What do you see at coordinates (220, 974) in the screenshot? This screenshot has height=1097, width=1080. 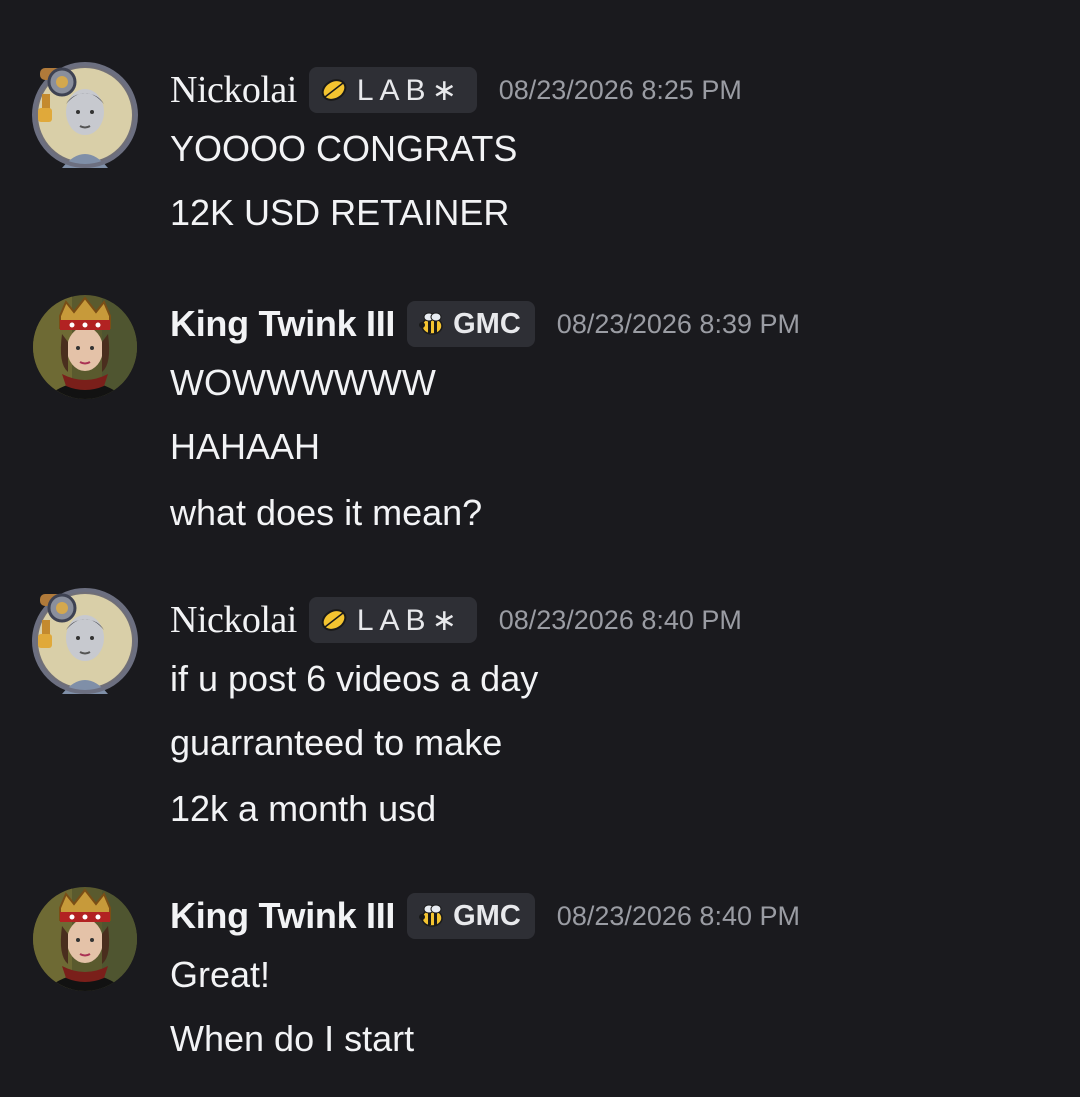 I see `message-line: Great!` at bounding box center [220, 974].